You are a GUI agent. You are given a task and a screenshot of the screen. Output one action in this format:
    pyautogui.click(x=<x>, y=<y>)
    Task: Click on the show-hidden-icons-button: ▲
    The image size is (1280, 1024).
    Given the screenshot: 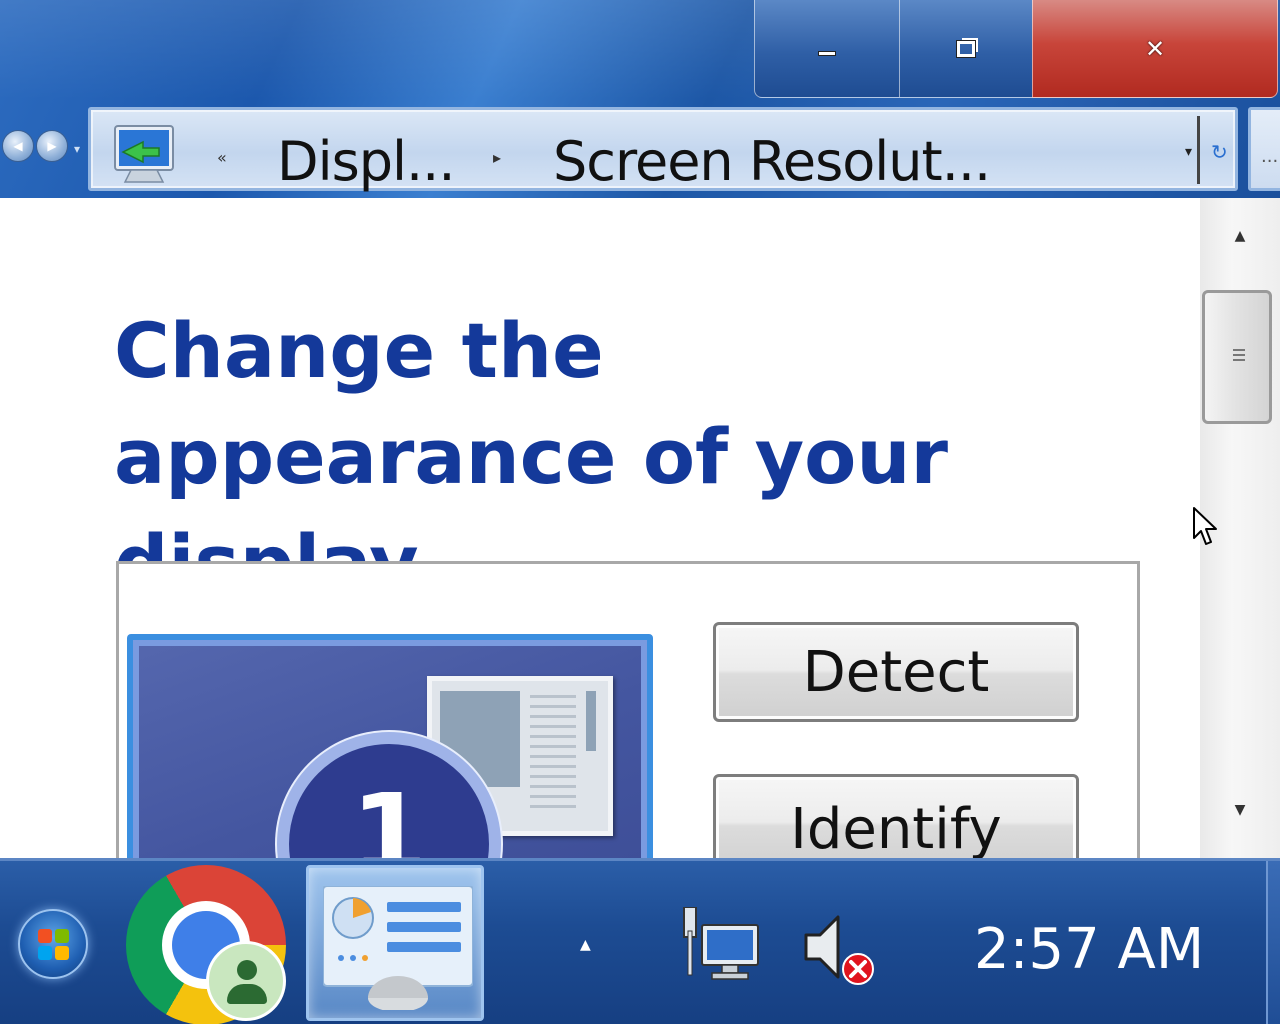 What is the action you would take?
    pyautogui.click(x=585, y=945)
    